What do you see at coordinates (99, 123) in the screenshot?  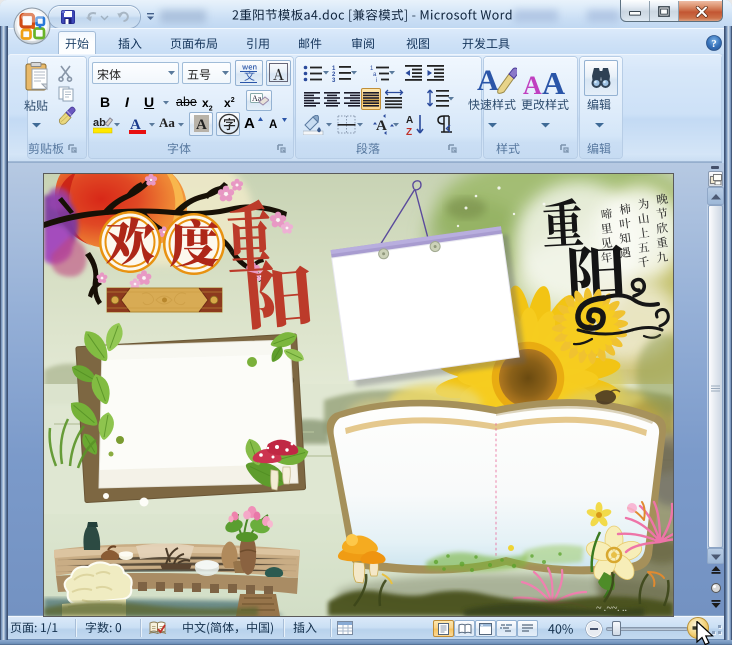 I see `svg-text: ab` at bounding box center [99, 123].